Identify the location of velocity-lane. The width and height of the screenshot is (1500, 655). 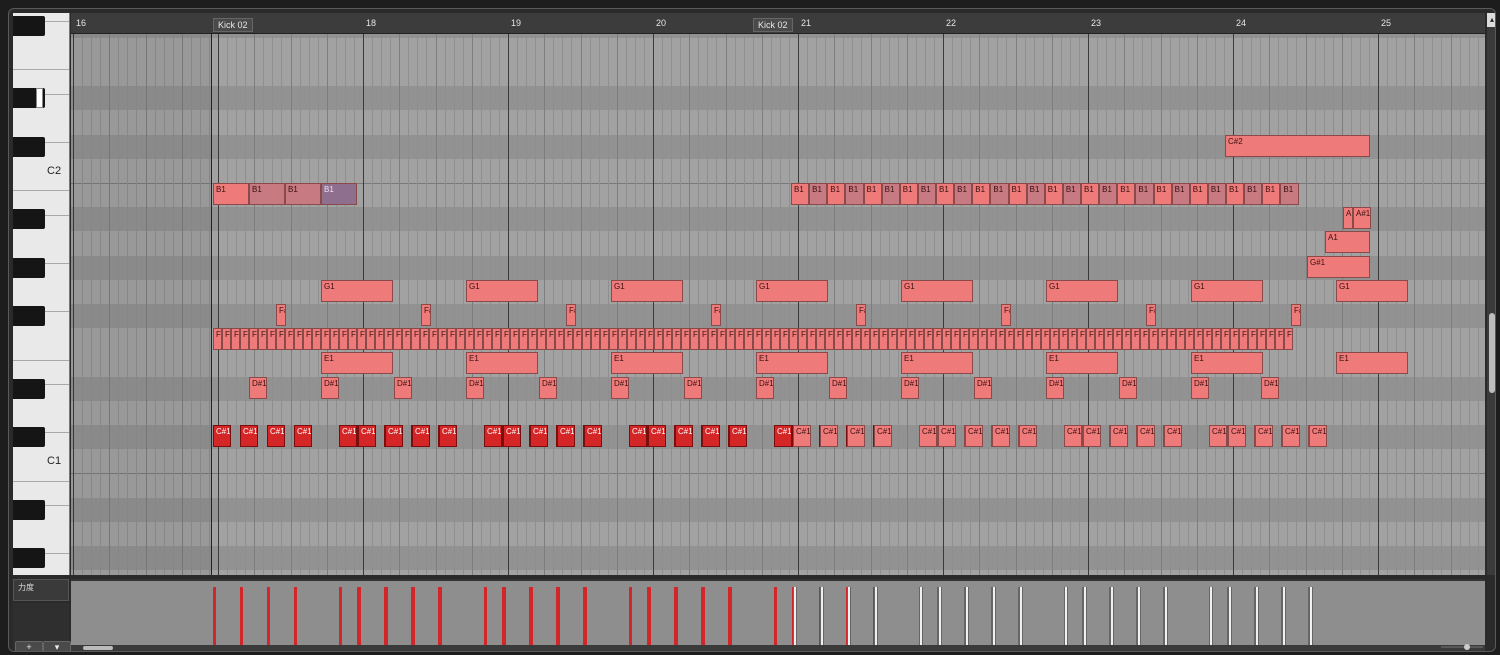
(778, 612).